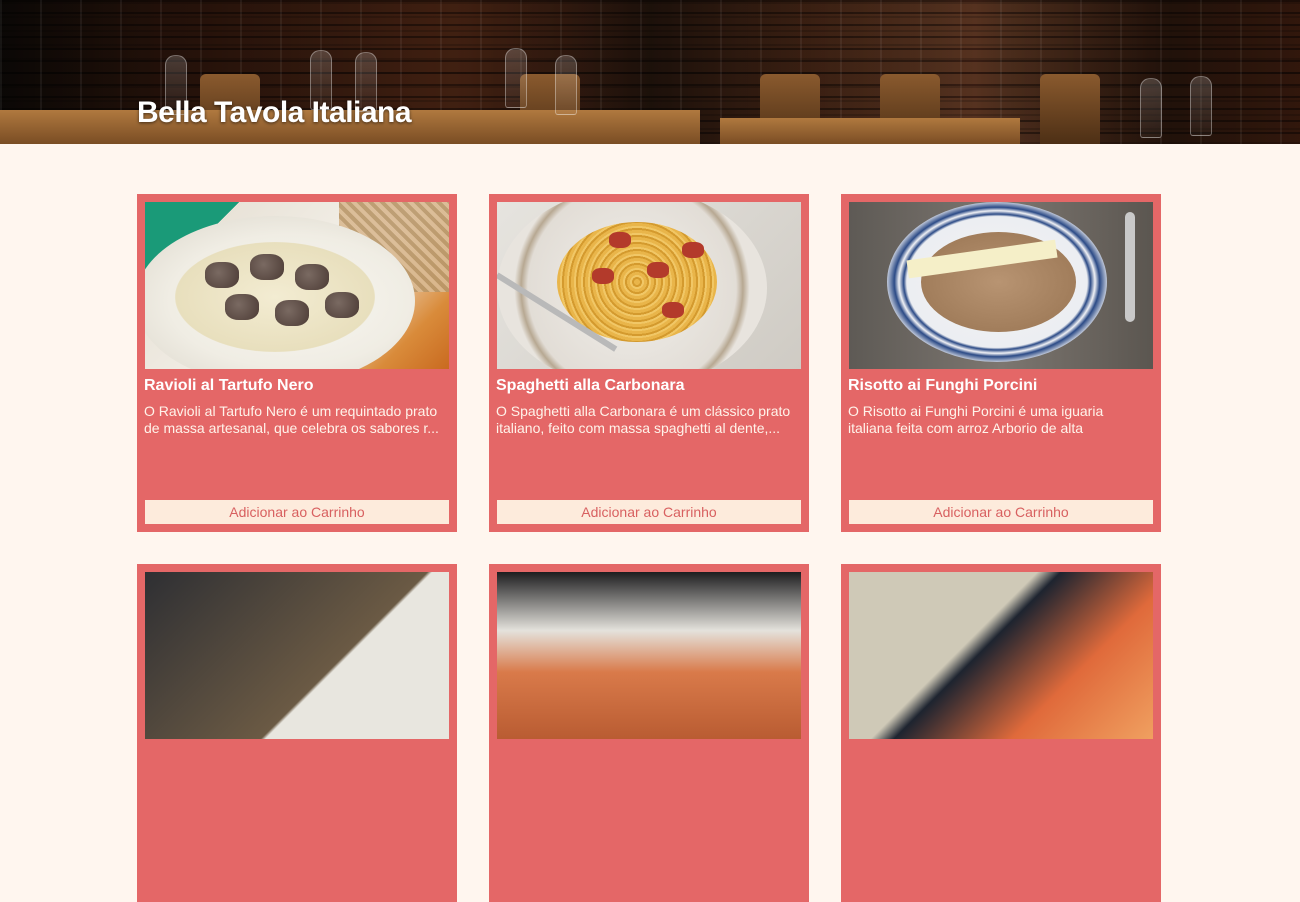 Image resolution: width=1300 pixels, height=902 pixels. What do you see at coordinates (1001, 285) in the screenshot?
I see `risotto-dish-photo` at bounding box center [1001, 285].